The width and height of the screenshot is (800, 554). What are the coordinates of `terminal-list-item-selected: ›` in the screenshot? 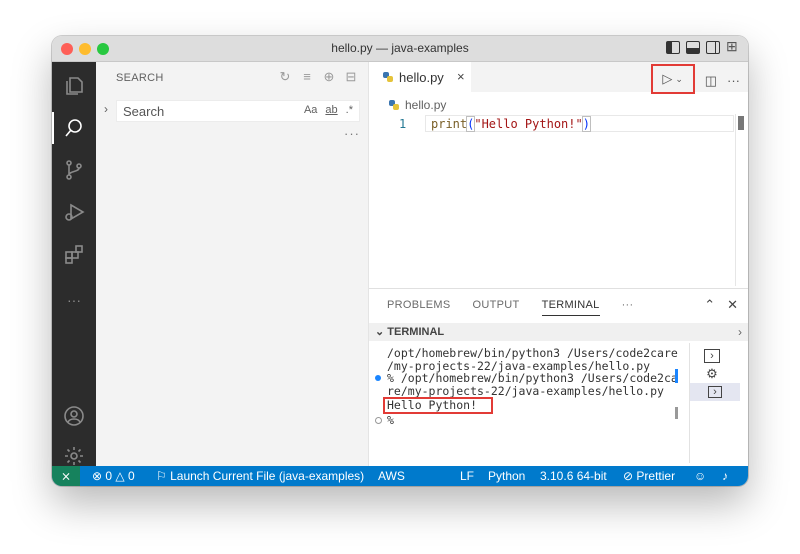 It's located at (715, 392).